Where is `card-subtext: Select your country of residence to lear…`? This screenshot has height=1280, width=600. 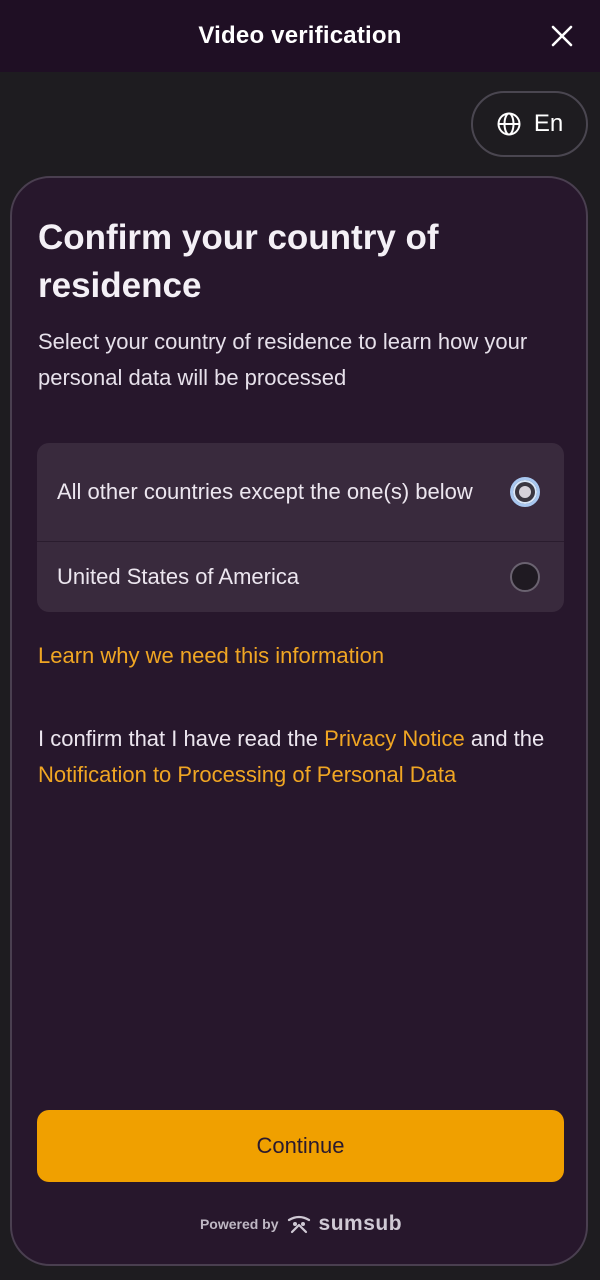
card-subtext: Select your country of residence to lear… is located at coordinates (283, 359).